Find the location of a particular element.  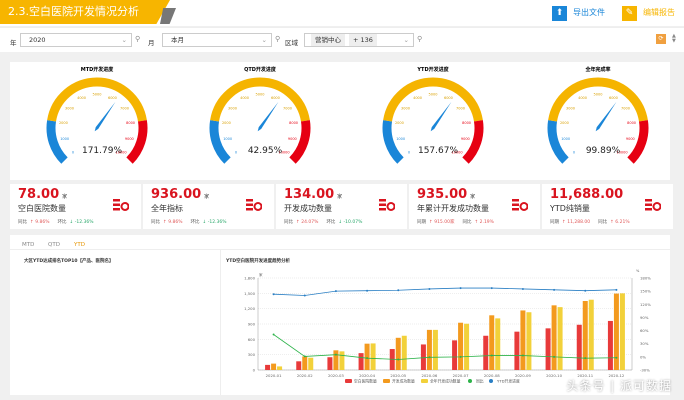

kpi-value: 134.00 家 is located at coordinates (313, 194).